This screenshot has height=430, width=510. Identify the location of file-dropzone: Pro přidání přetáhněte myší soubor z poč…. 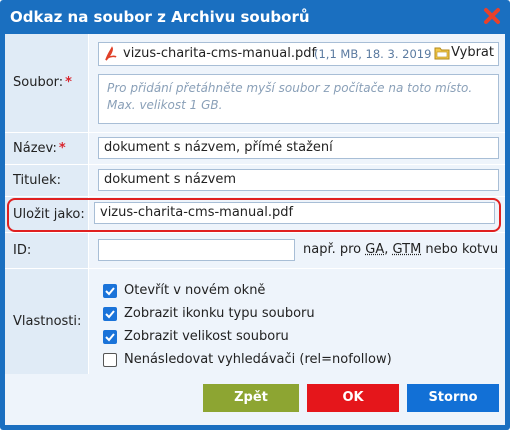
(298, 99).